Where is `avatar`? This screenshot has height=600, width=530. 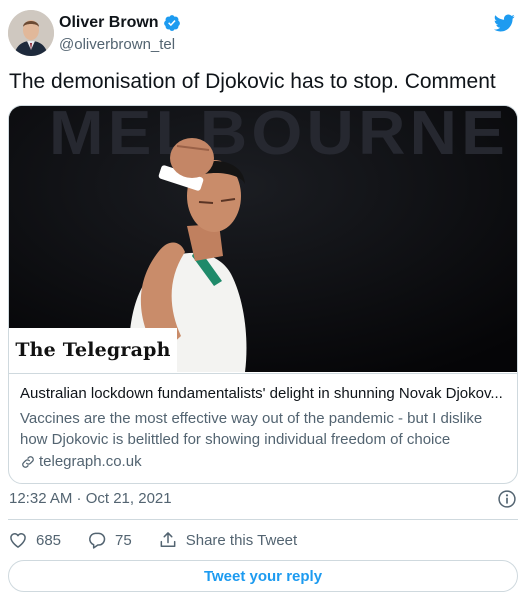
avatar is located at coordinates (31, 33).